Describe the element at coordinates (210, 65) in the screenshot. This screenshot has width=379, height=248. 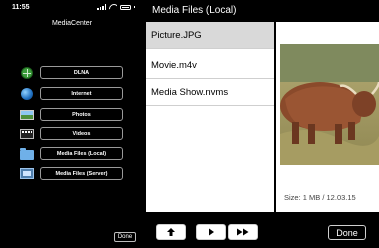
I see `file-item-movie: Movie.m4v` at that location.